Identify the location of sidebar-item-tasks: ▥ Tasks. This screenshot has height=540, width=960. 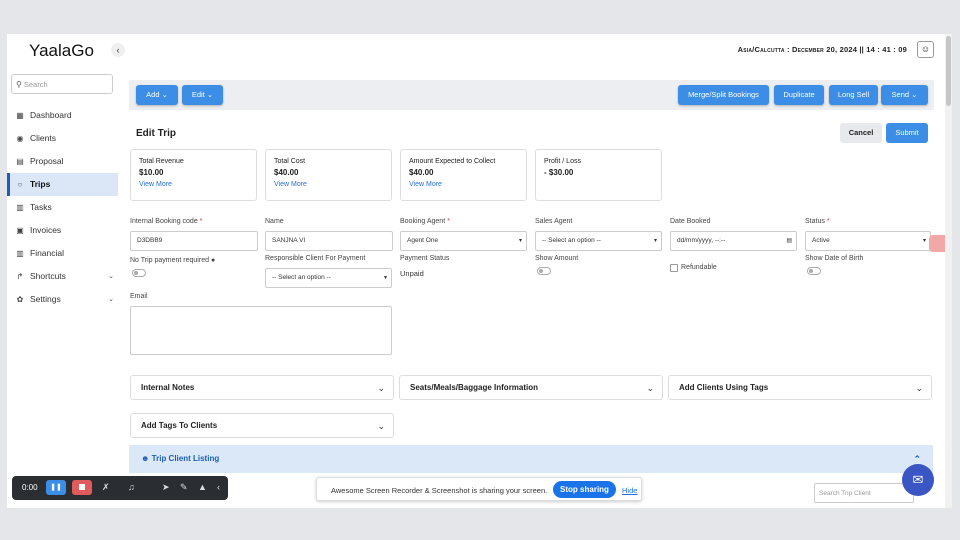
(62, 207).